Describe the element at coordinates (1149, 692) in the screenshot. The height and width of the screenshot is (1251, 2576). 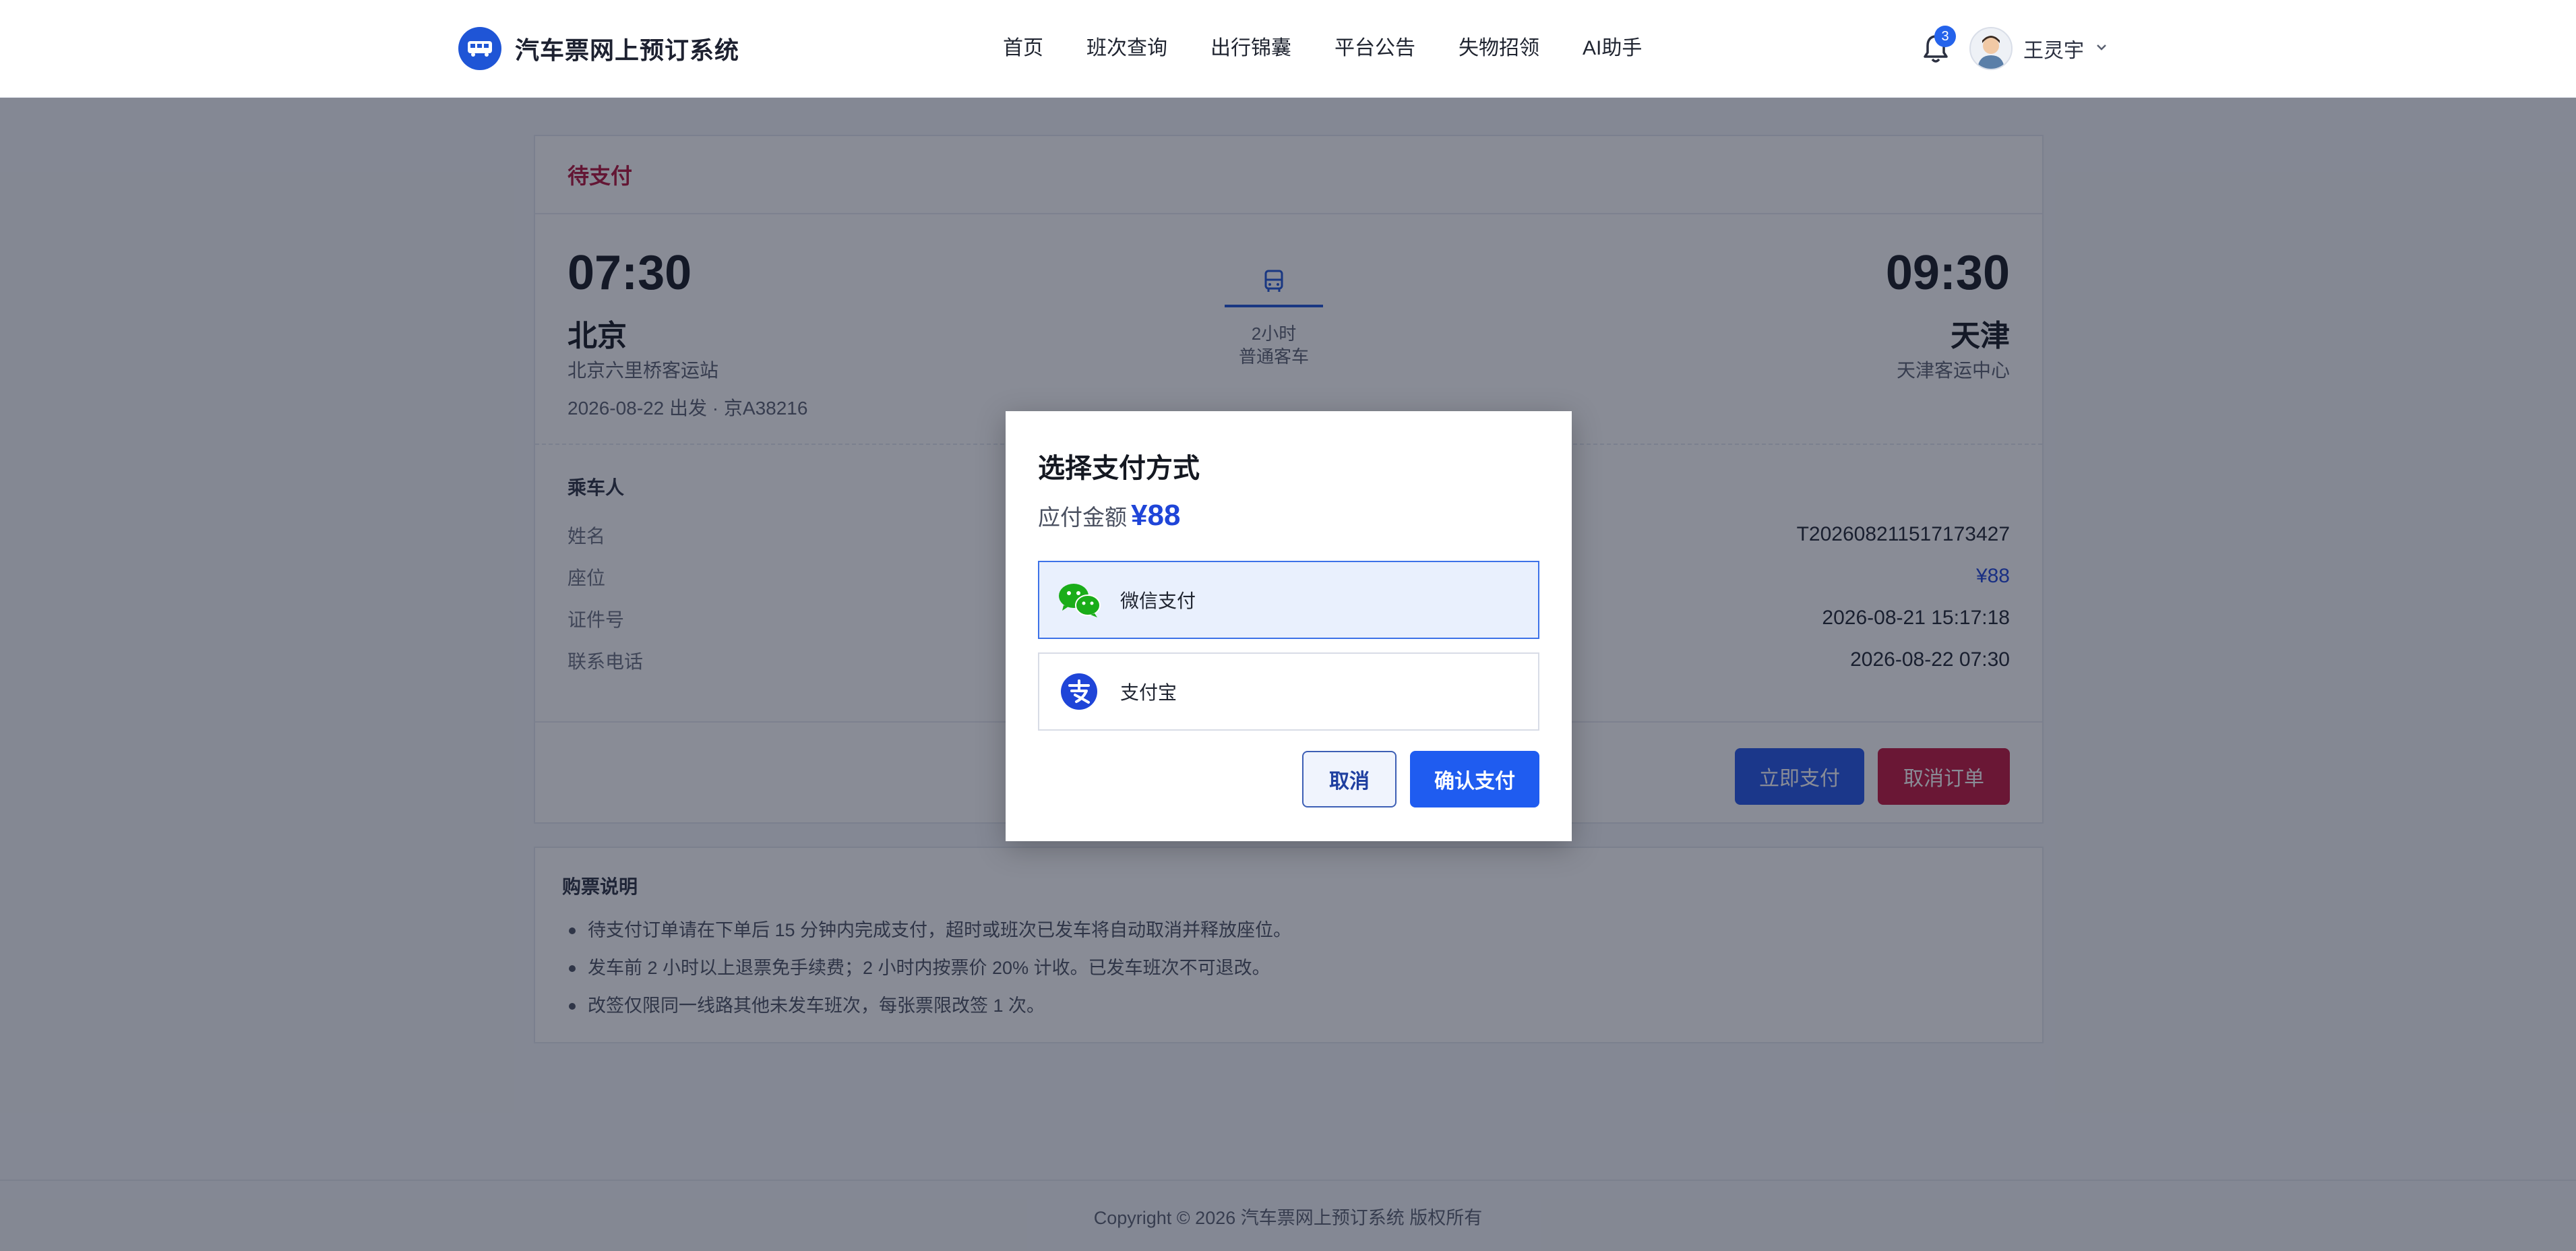
I see `alipay-label: 支付宝` at that location.